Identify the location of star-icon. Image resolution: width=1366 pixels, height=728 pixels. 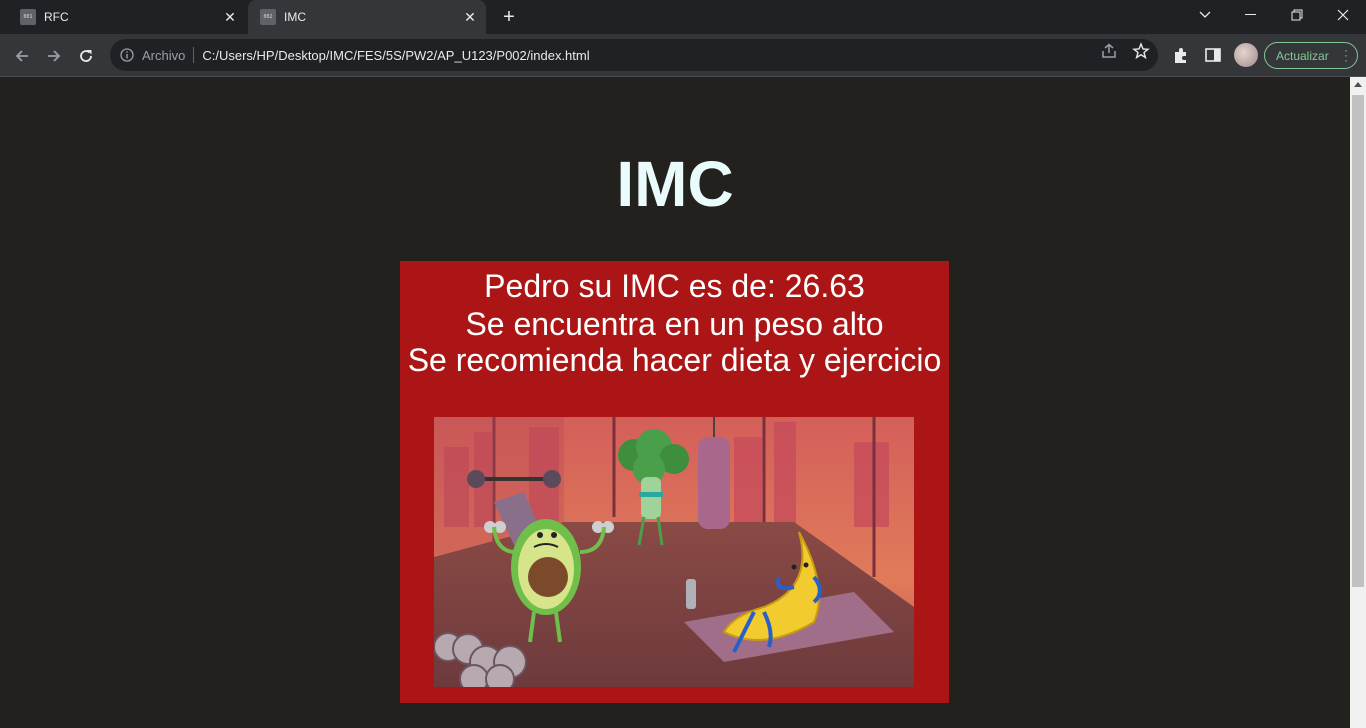
(1141, 51).